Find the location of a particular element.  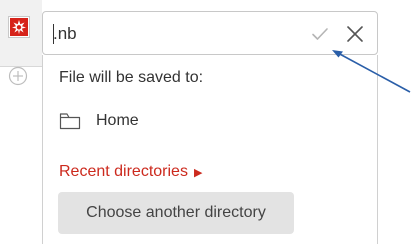

folder-label: Home is located at coordinates (117, 120).